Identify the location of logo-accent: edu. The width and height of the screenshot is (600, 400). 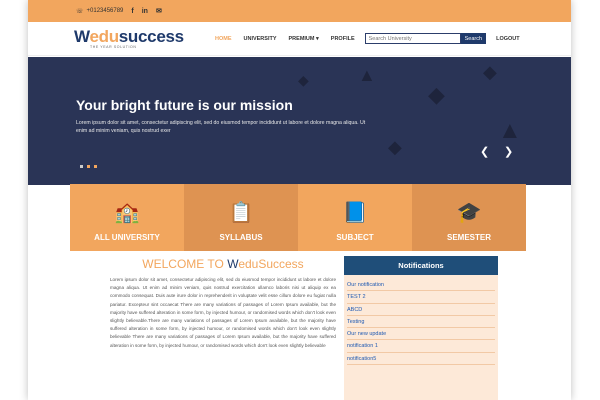
(104, 36).